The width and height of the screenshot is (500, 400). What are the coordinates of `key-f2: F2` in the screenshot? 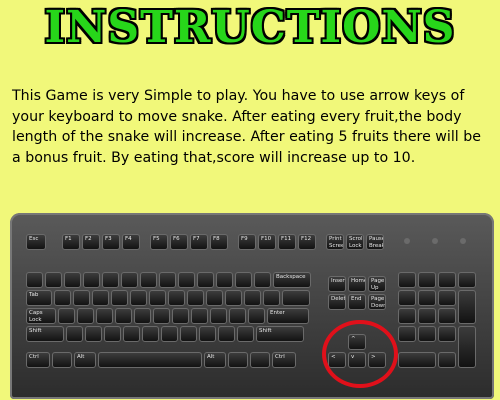 It's located at (91, 242).